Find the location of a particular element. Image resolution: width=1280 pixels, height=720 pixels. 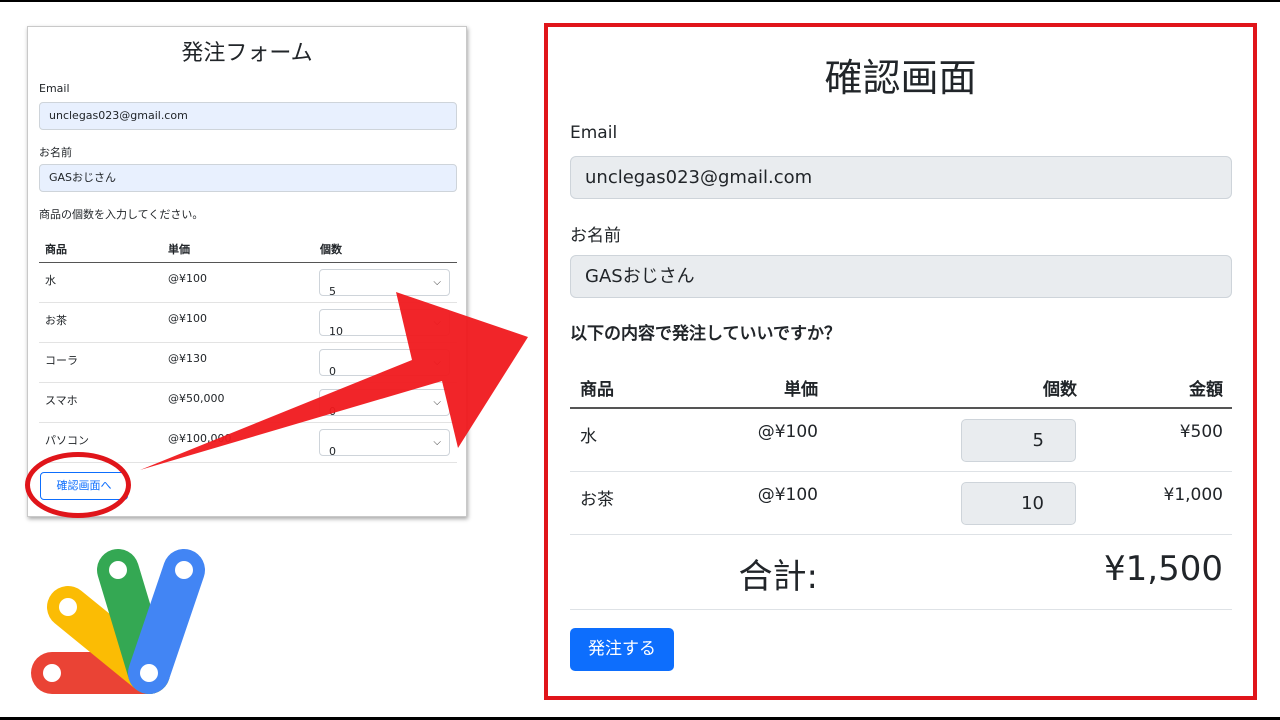

line-amount: ¥500 is located at coordinates (1201, 432).